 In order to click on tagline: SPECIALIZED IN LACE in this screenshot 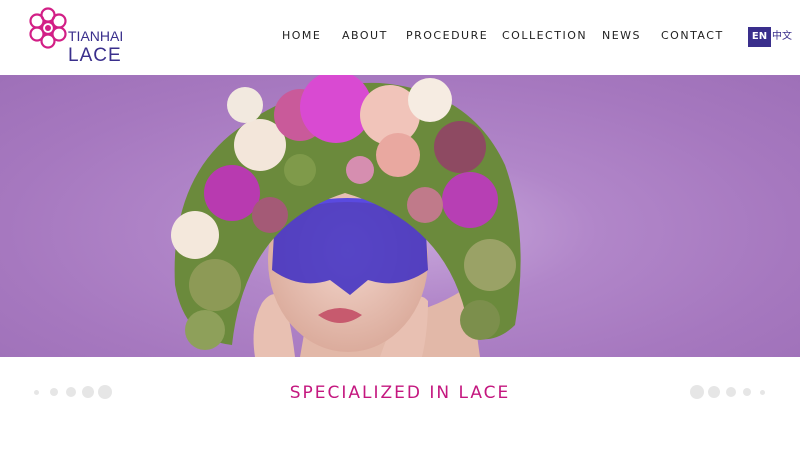, I will do `click(400, 393)`.